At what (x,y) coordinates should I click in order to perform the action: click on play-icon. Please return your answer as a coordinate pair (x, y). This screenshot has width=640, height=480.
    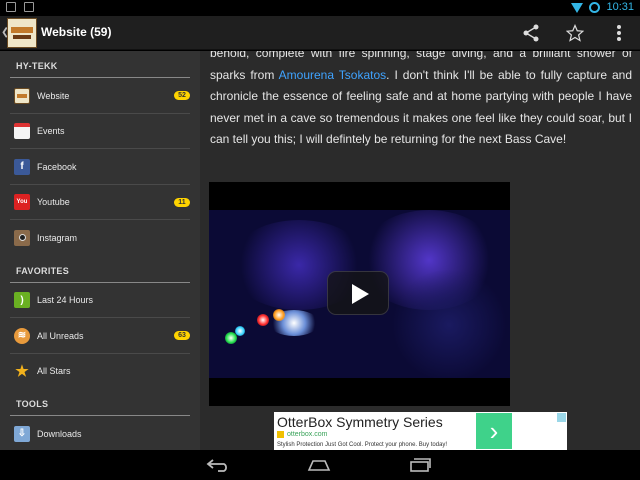
    Looking at the image, I should click on (360, 294).